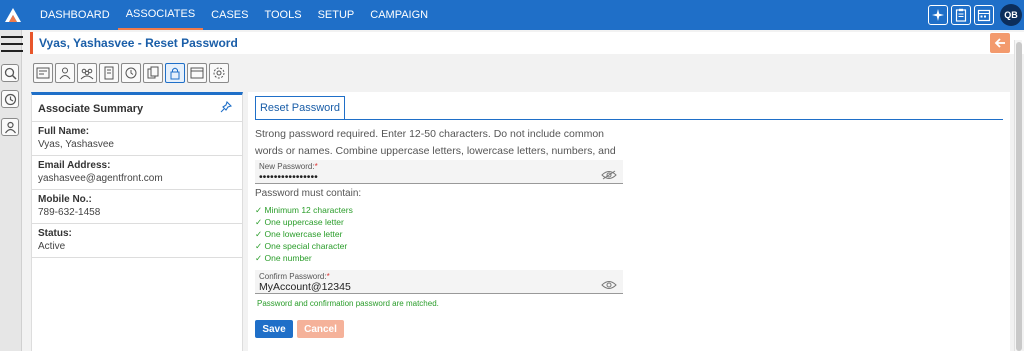  What do you see at coordinates (55, 233) in the screenshot?
I see `status-label: Status:` at bounding box center [55, 233].